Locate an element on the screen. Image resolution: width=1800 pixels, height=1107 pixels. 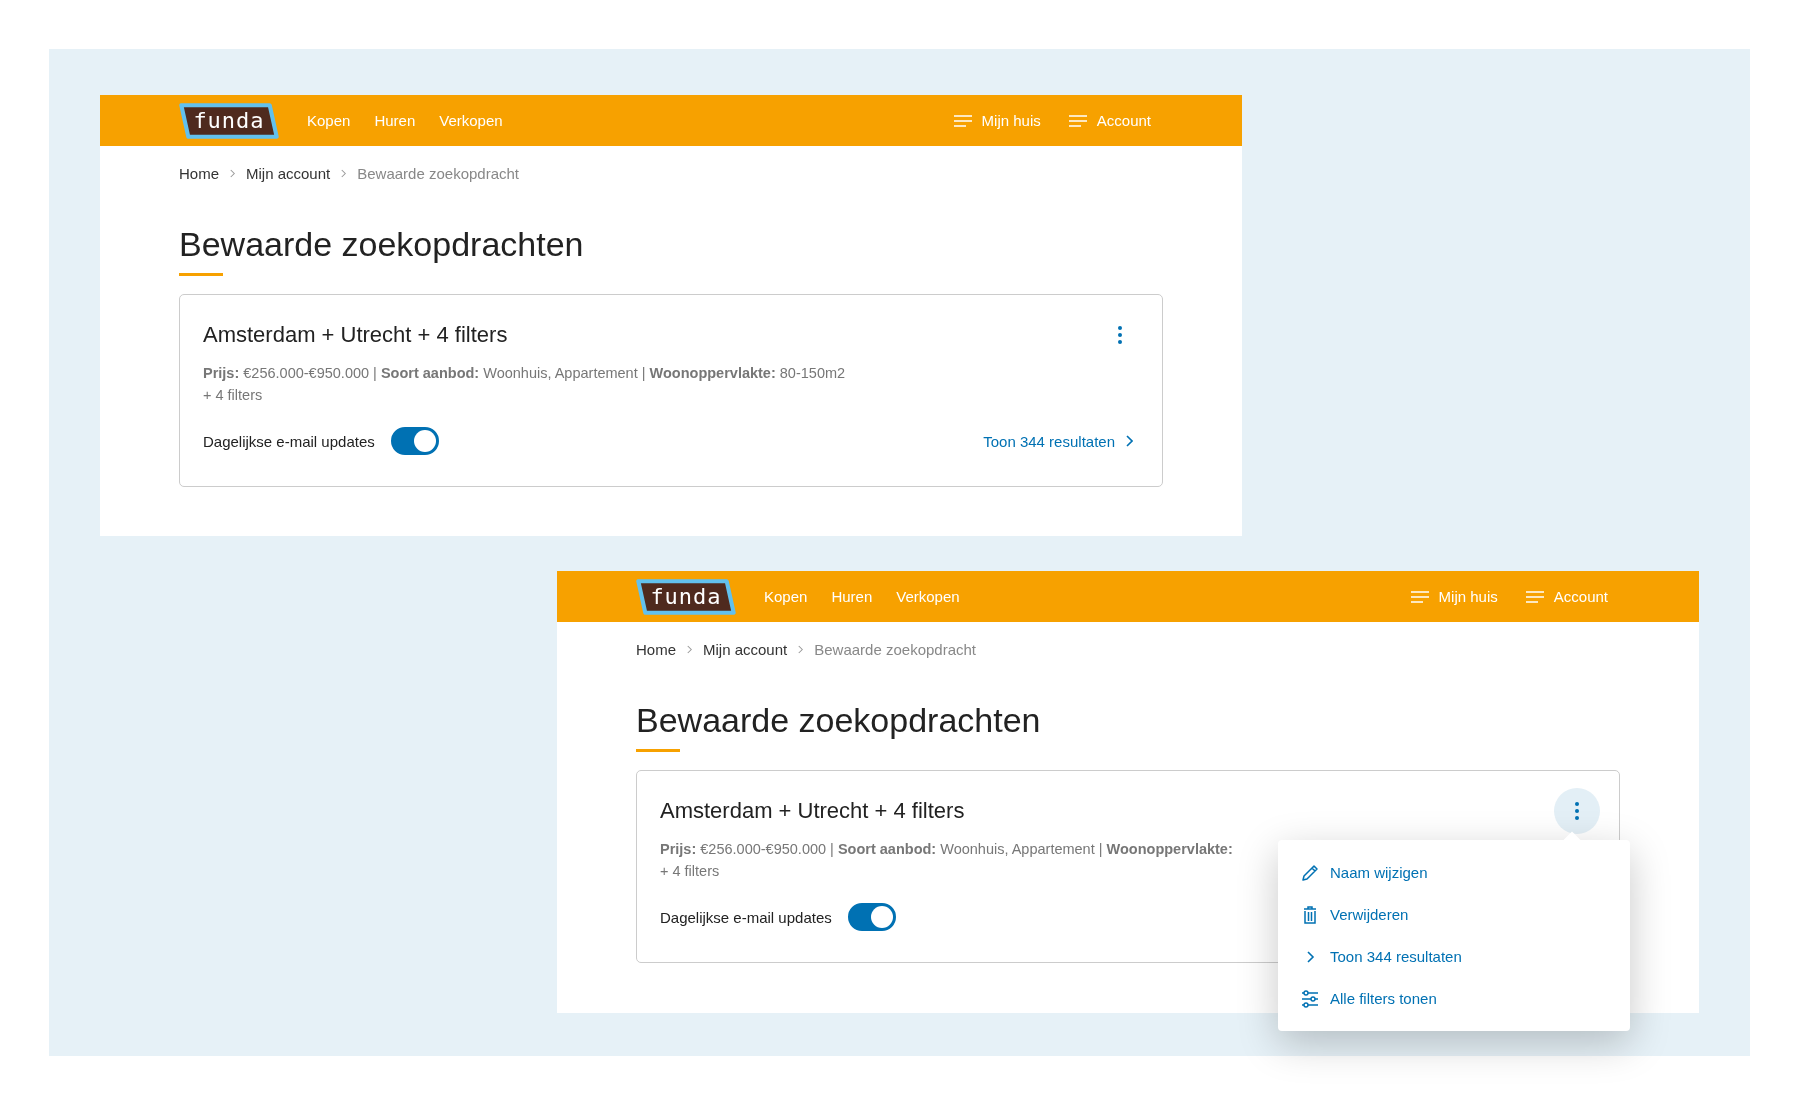
pencil-icon is located at coordinates (1310, 872).